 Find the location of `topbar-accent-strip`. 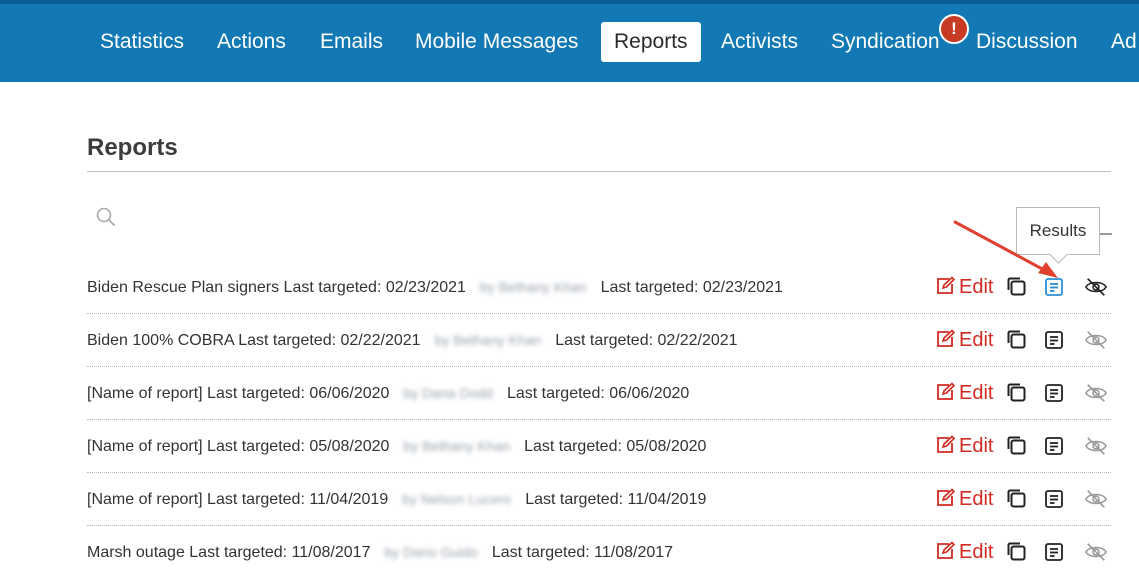

topbar-accent-strip is located at coordinates (569, 2).